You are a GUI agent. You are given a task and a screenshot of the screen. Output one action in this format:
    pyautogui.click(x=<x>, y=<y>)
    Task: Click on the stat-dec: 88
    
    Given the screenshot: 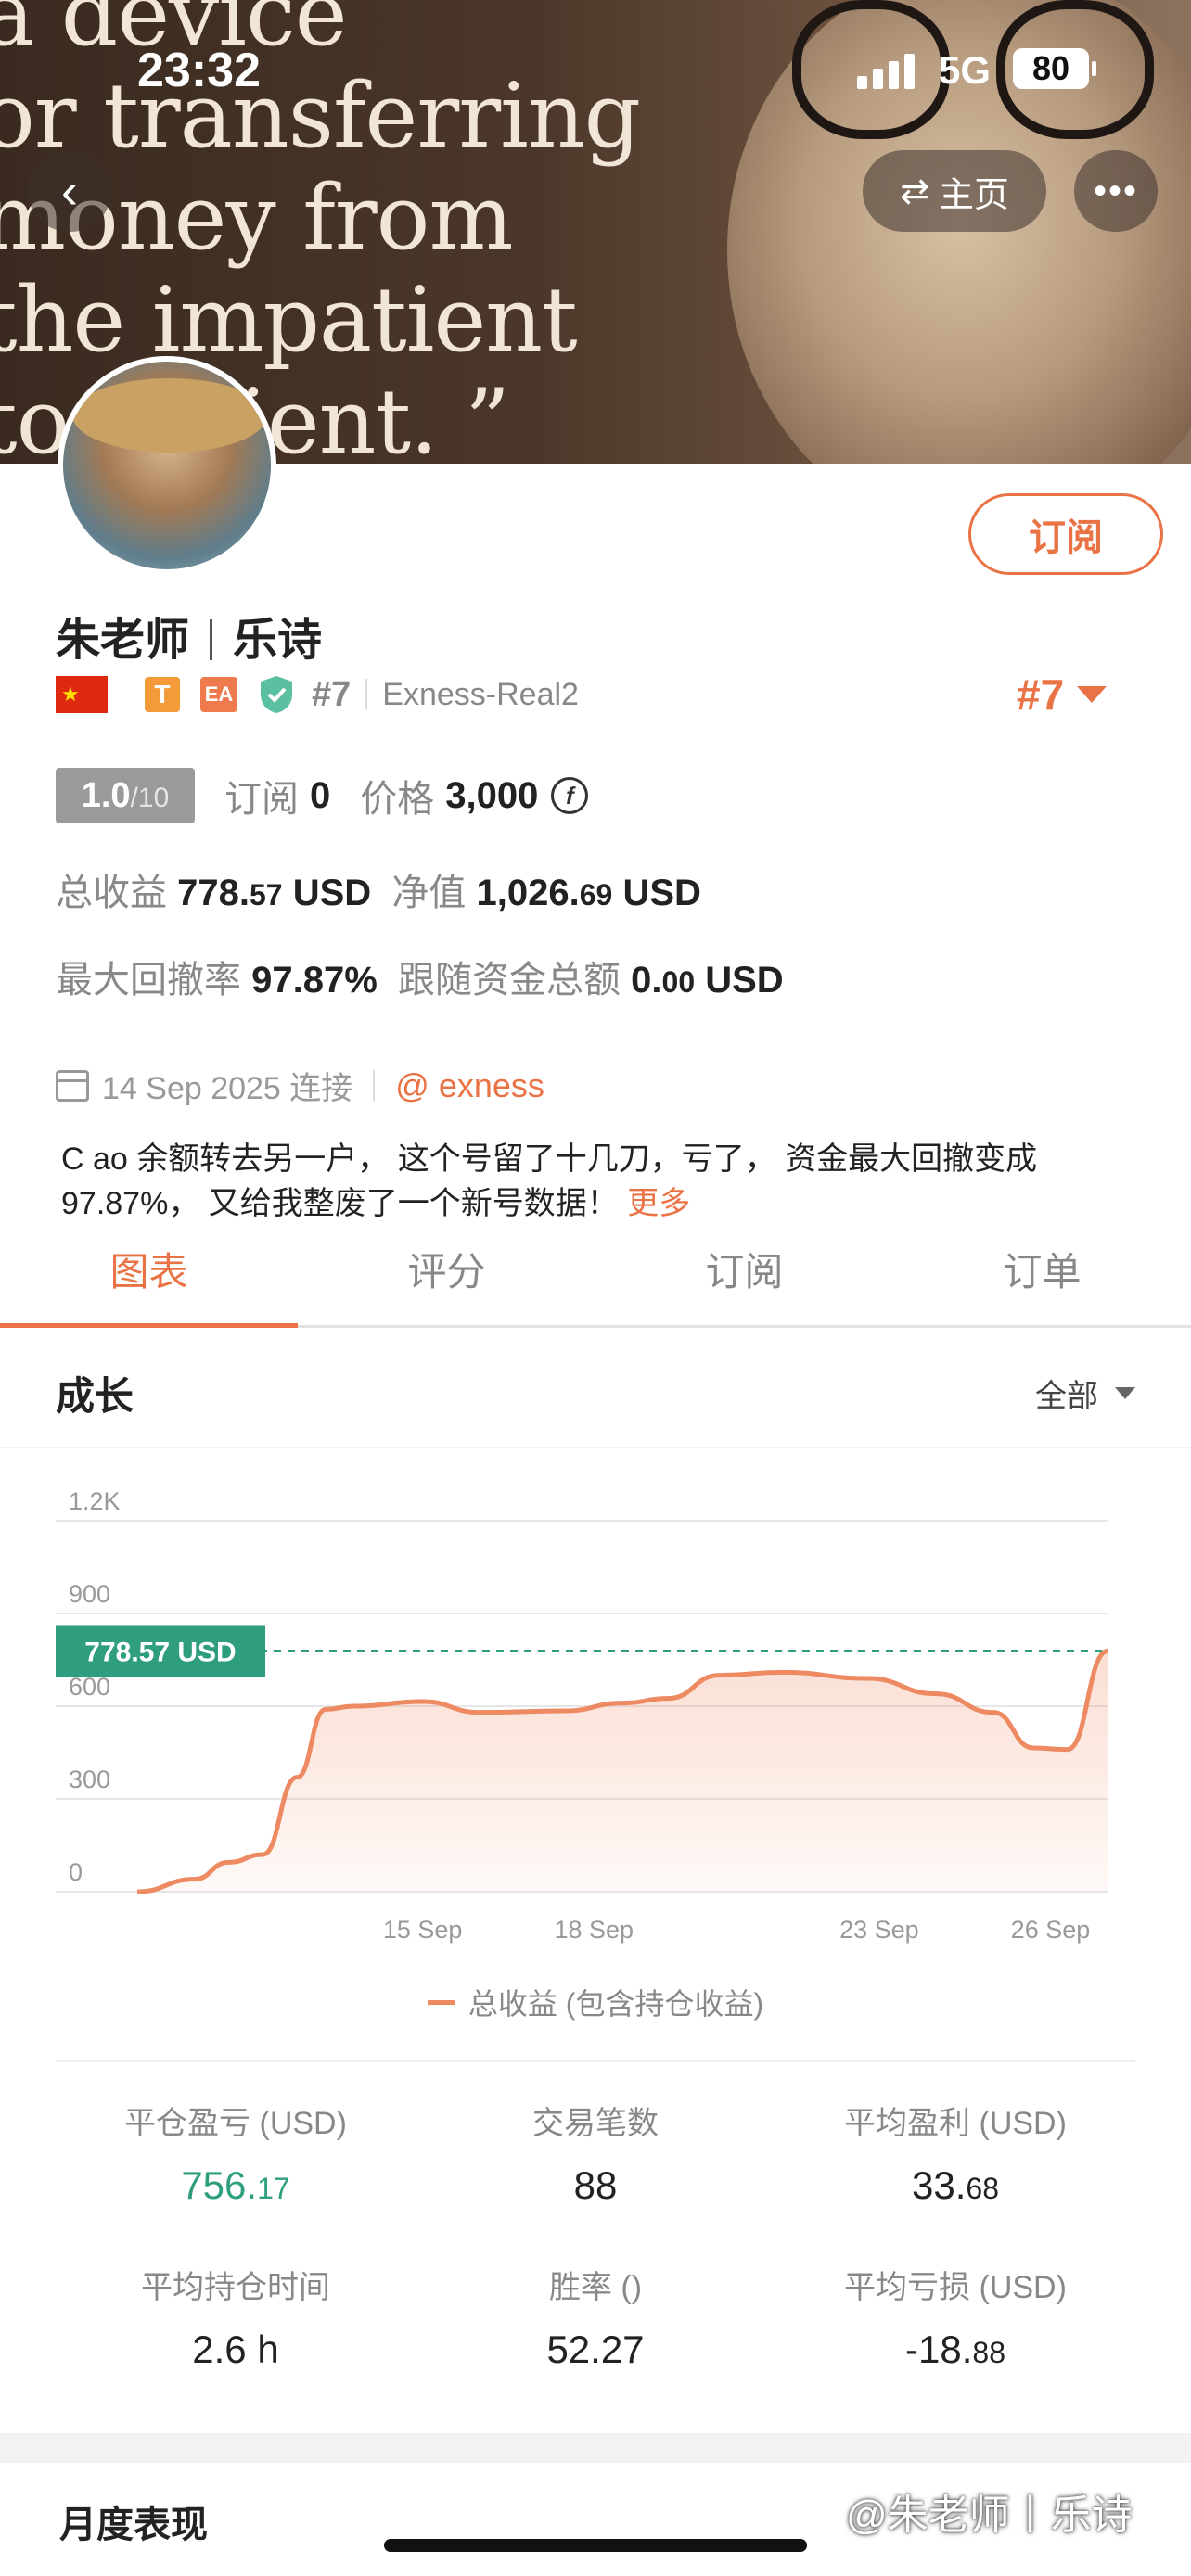 What is the action you would take?
    pyautogui.click(x=988, y=2352)
    